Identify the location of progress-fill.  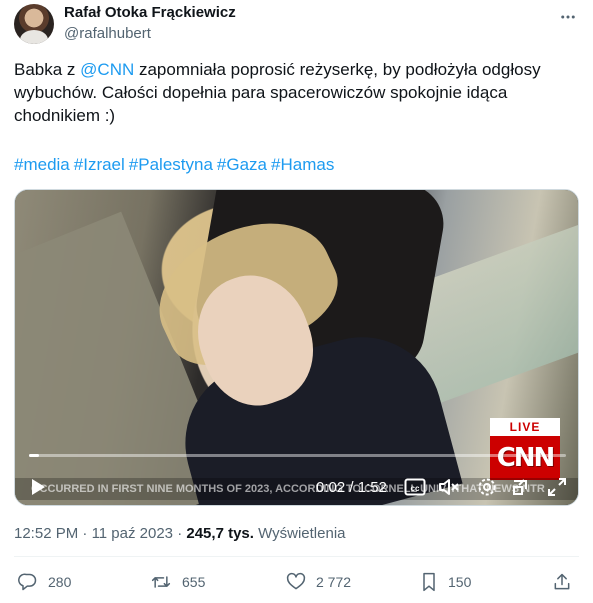
(34, 455).